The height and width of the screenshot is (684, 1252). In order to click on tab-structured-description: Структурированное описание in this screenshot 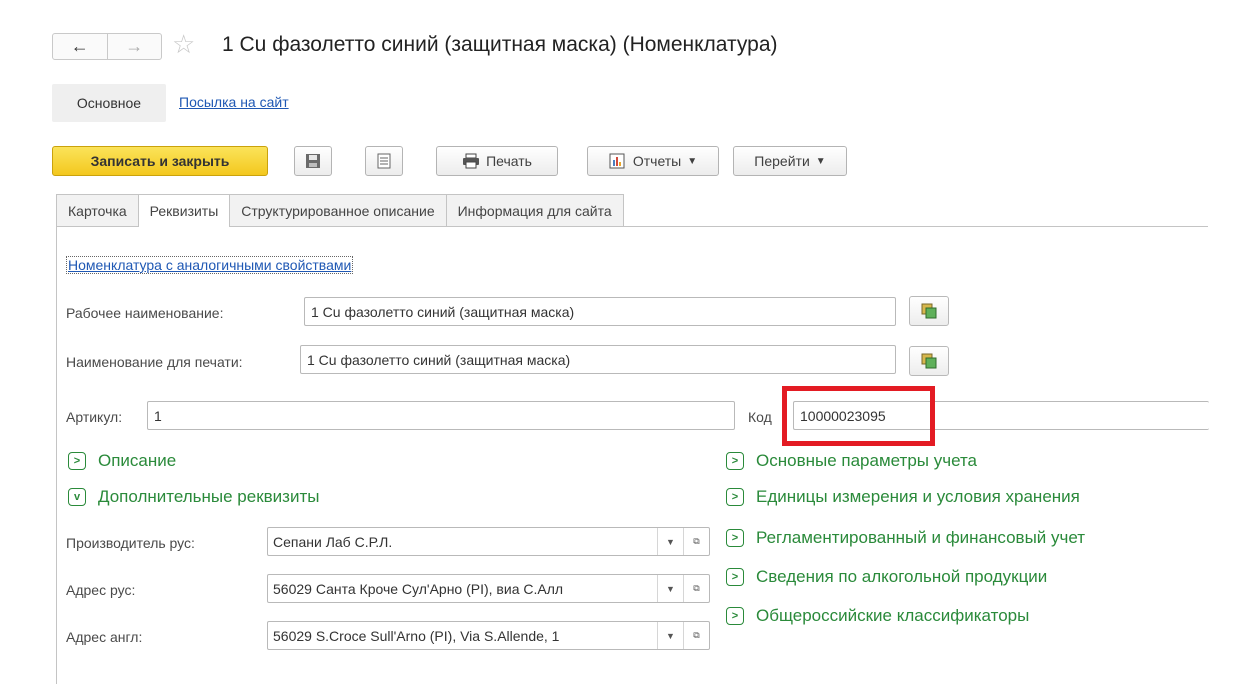, I will do `click(338, 210)`.